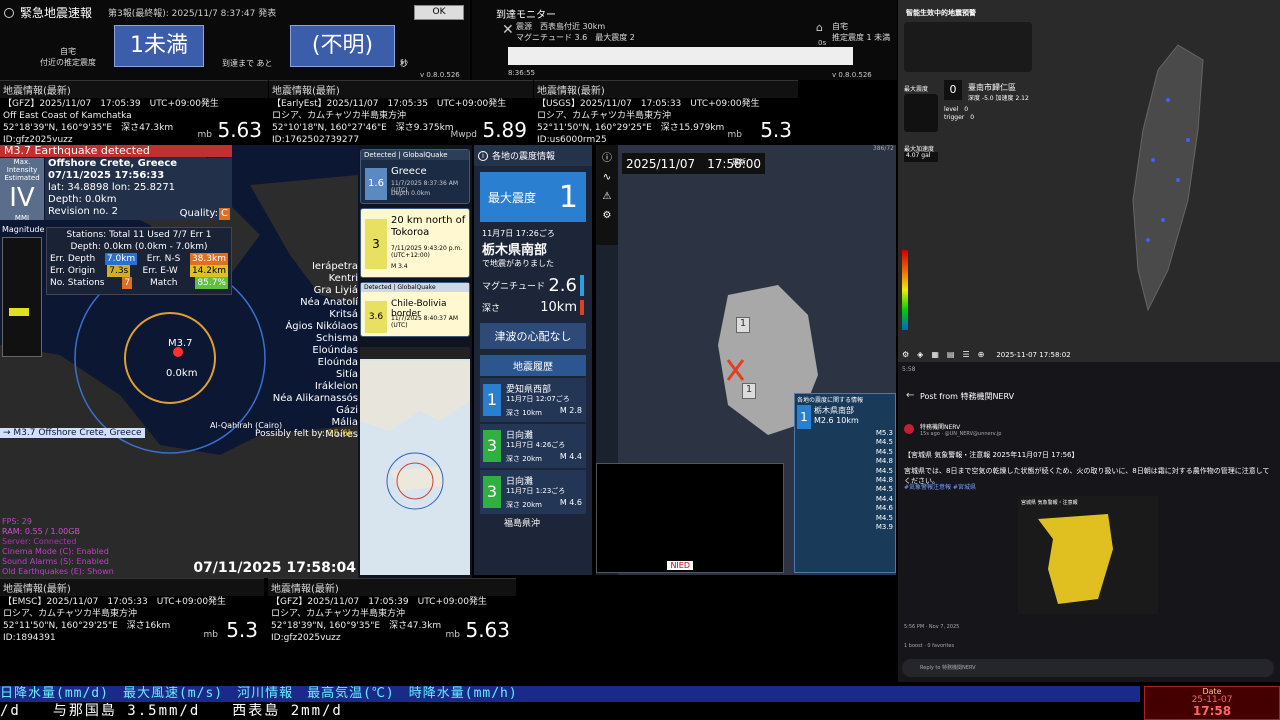 The width and height of the screenshot is (1280, 720). Describe the element at coordinates (852, 75) in the screenshot. I see `monitor-version: v 0.8.0.526` at that location.